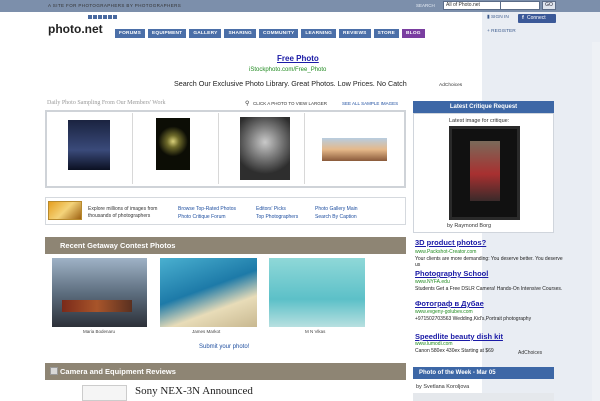 This screenshot has height=401, width=600. Describe the element at coordinates (279, 33) in the screenshot. I see `nav-community: COMMUNITY` at that location.